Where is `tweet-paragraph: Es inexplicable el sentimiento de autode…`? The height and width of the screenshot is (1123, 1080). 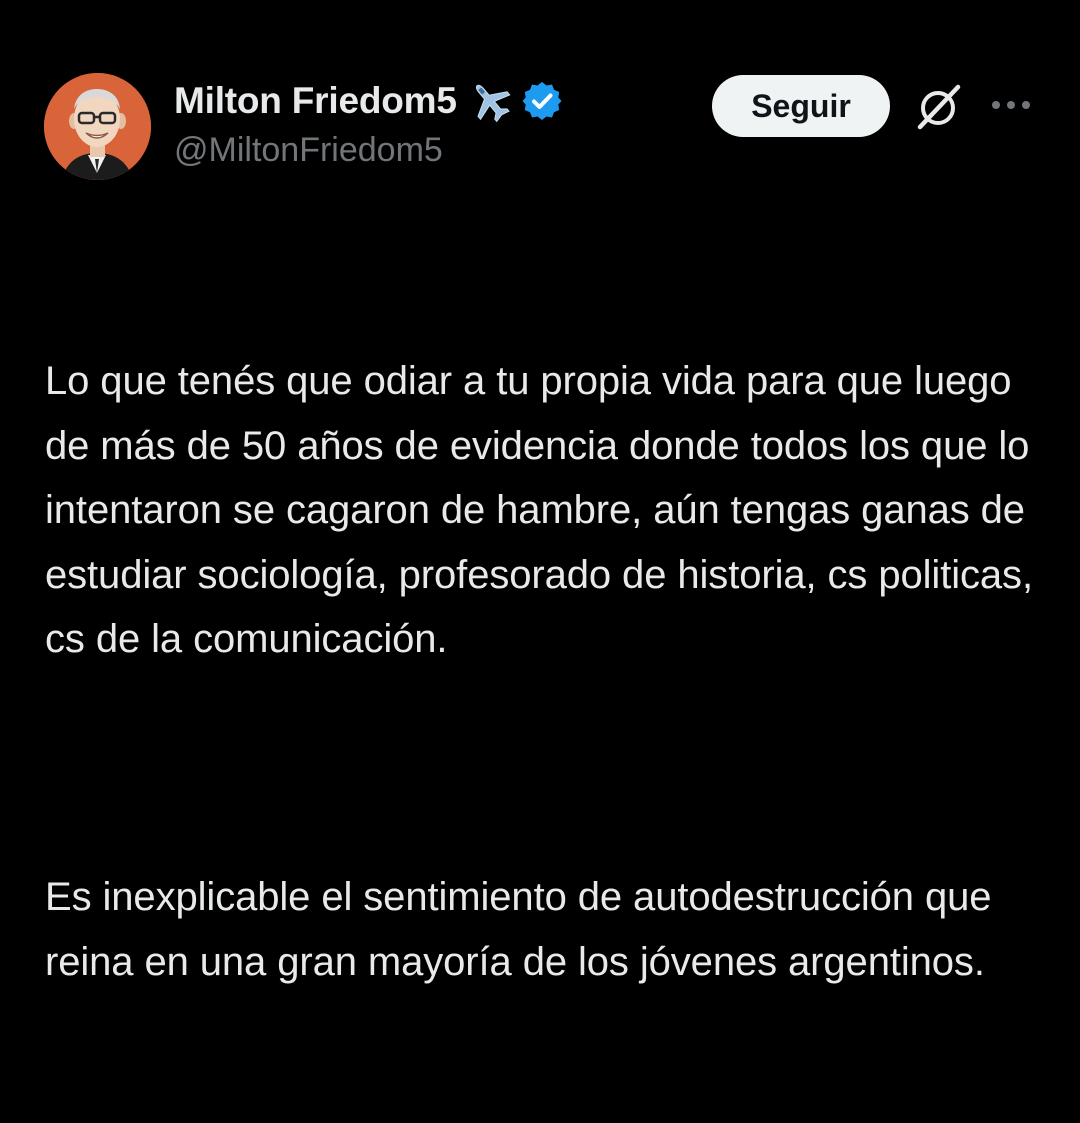 tweet-paragraph: Es inexplicable el sentimiento de autode… is located at coordinates (524, 929).